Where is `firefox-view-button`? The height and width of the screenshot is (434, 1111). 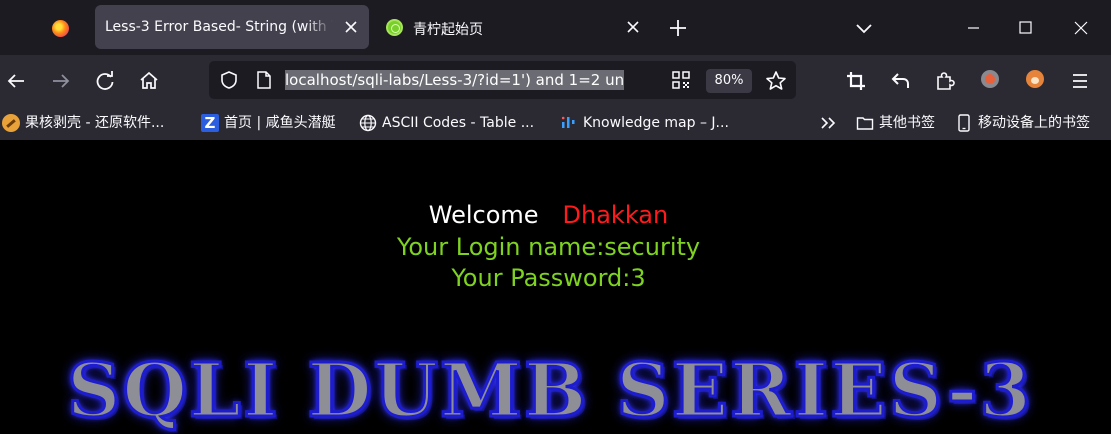 firefox-view-button is located at coordinates (60, 28).